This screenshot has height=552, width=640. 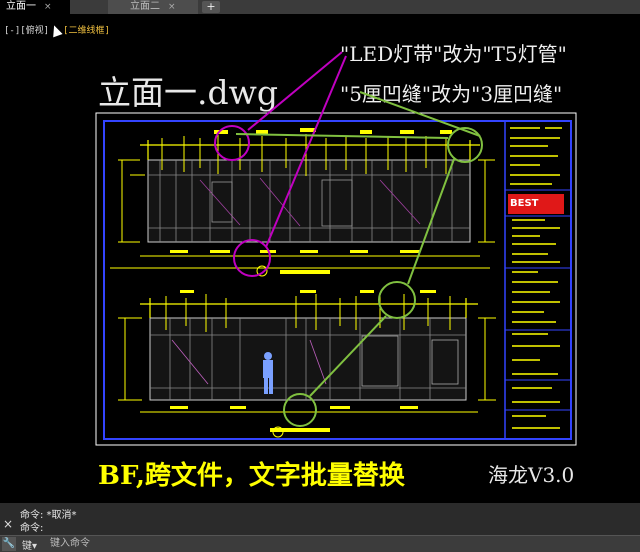 What do you see at coordinates (251, 476) in the screenshot?
I see `feature-caption: BF,跨文件，文字批量替换` at bounding box center [251, 476].